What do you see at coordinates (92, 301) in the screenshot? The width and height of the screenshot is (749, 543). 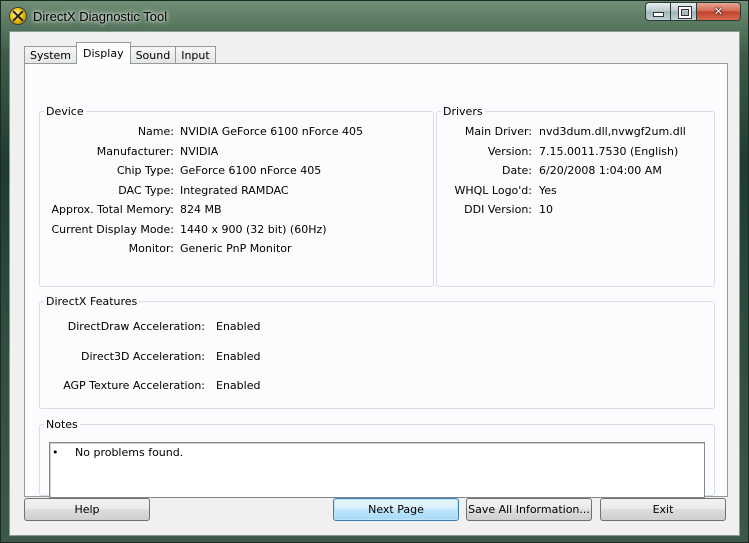 I see `directx-features-title: DirectX Features` at bounding box center [92, 301].